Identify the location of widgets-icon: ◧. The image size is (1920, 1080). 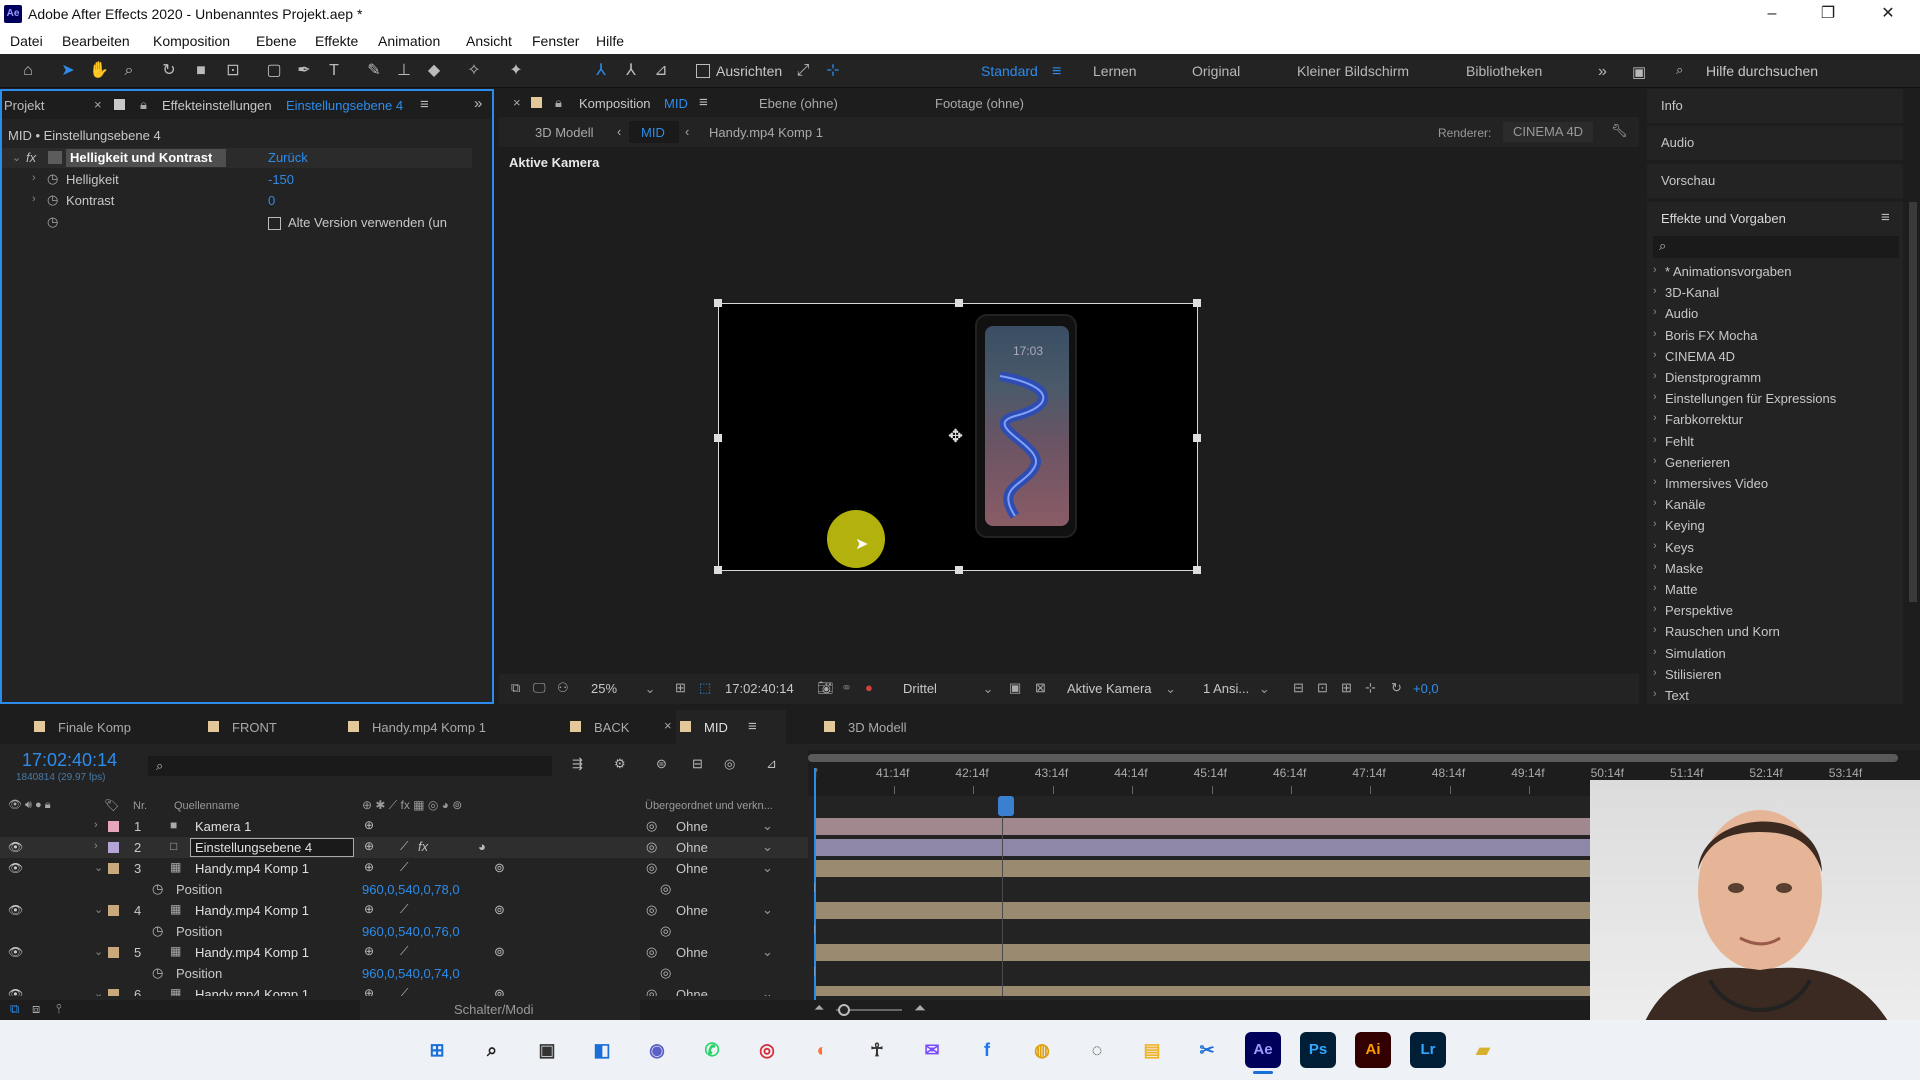
(602, 1050).